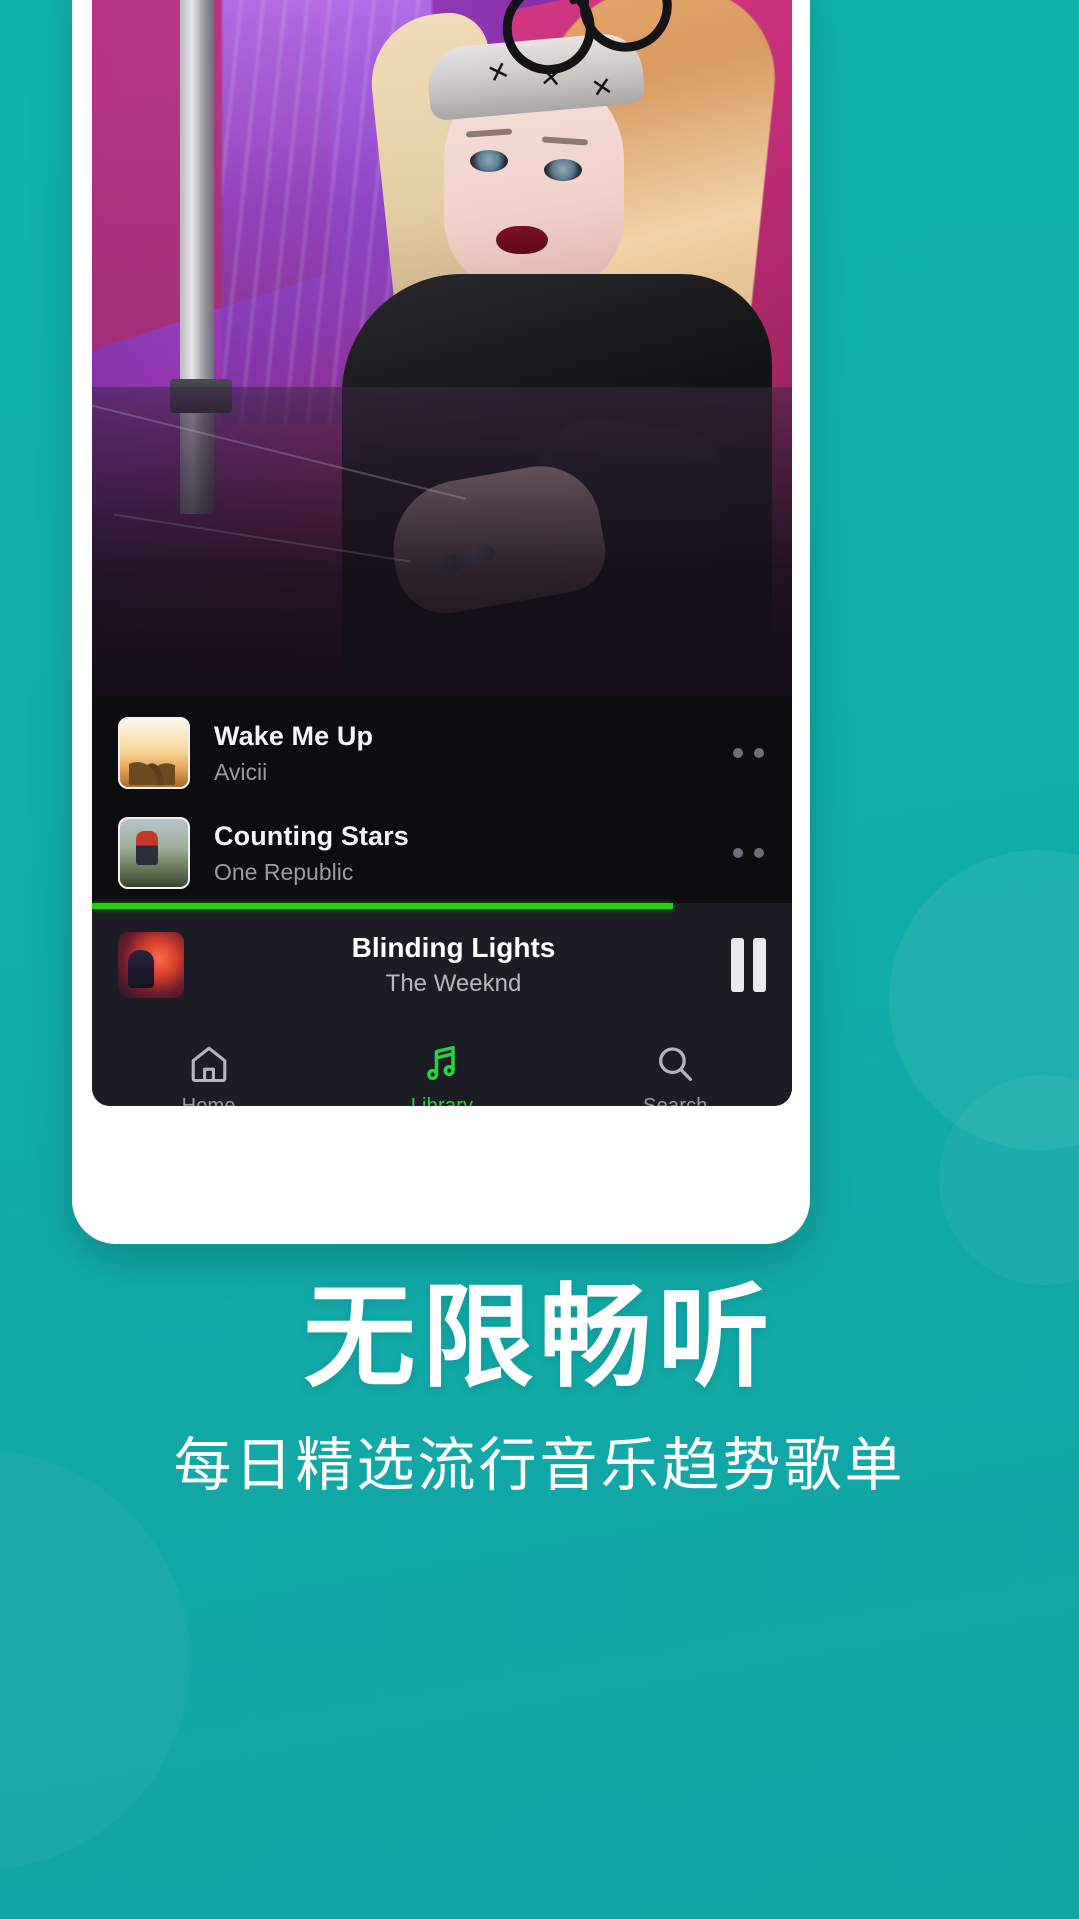 This screenshot has width=1079, height=1919. I want to click on now-playing-album-art, so click(151, 965).